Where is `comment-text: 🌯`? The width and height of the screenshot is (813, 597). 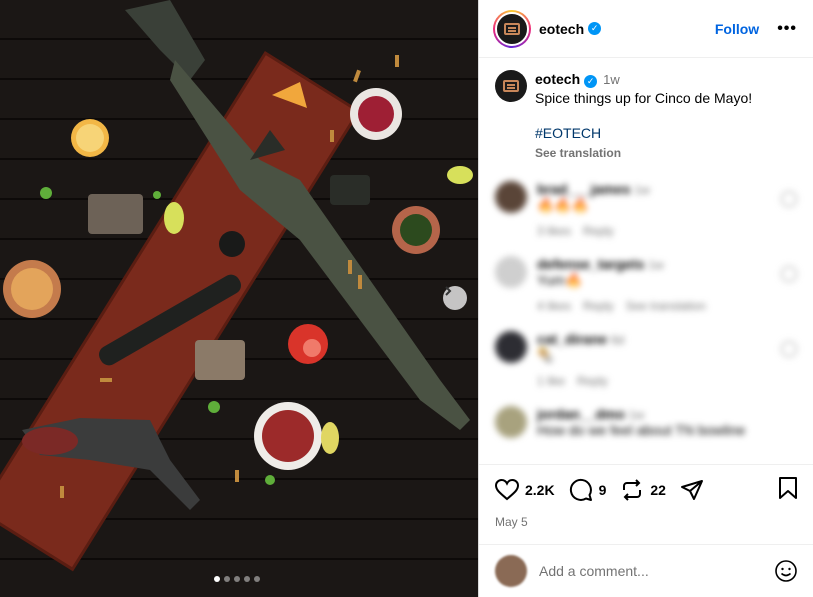
comment-text: 🌯 is located at coordinates (546, 355).